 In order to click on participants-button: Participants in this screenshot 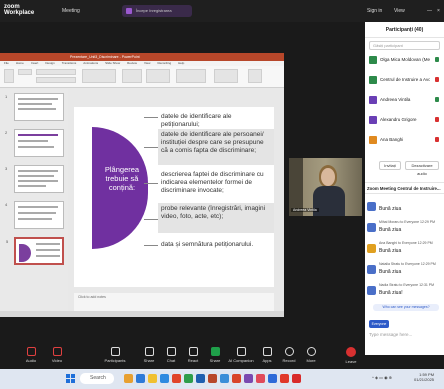, I will do `click(115, 355)`.